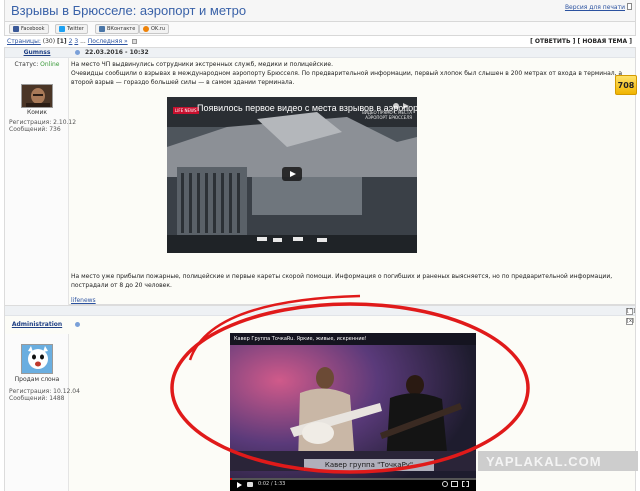 This screenshot has width=640, height=491. What do you see at coordinates (44, 391) in the screenshot?
I see `user-registration: Регистрация: 10.12.04` at bounding box center [44, 391].